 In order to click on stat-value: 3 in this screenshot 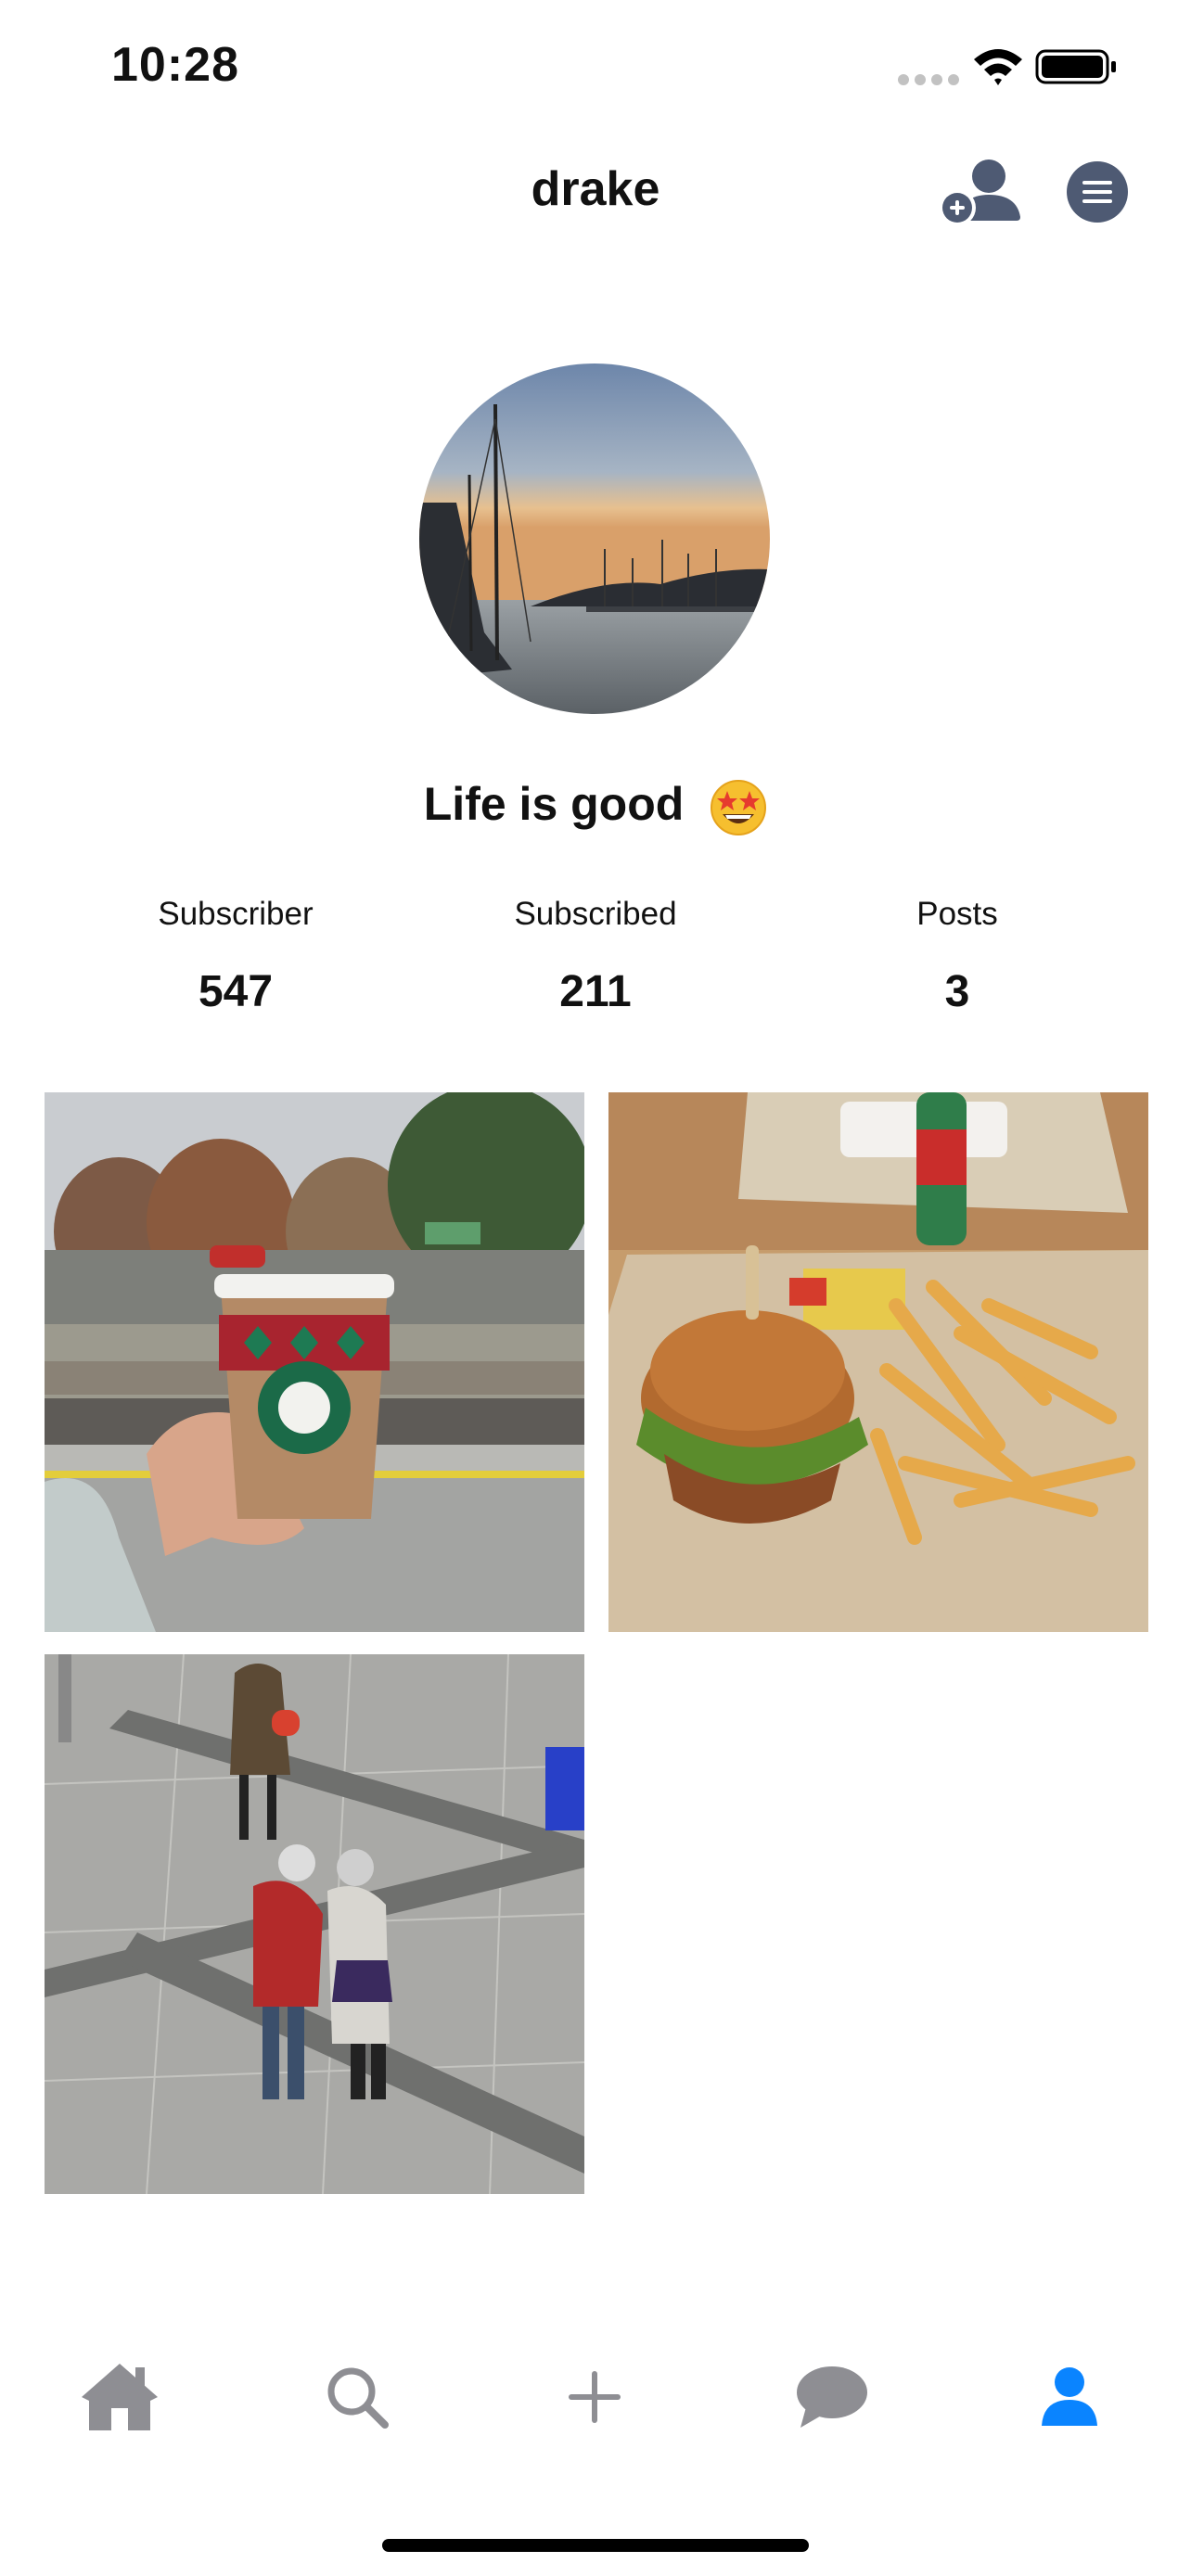, I will do `click(957, 991)`.